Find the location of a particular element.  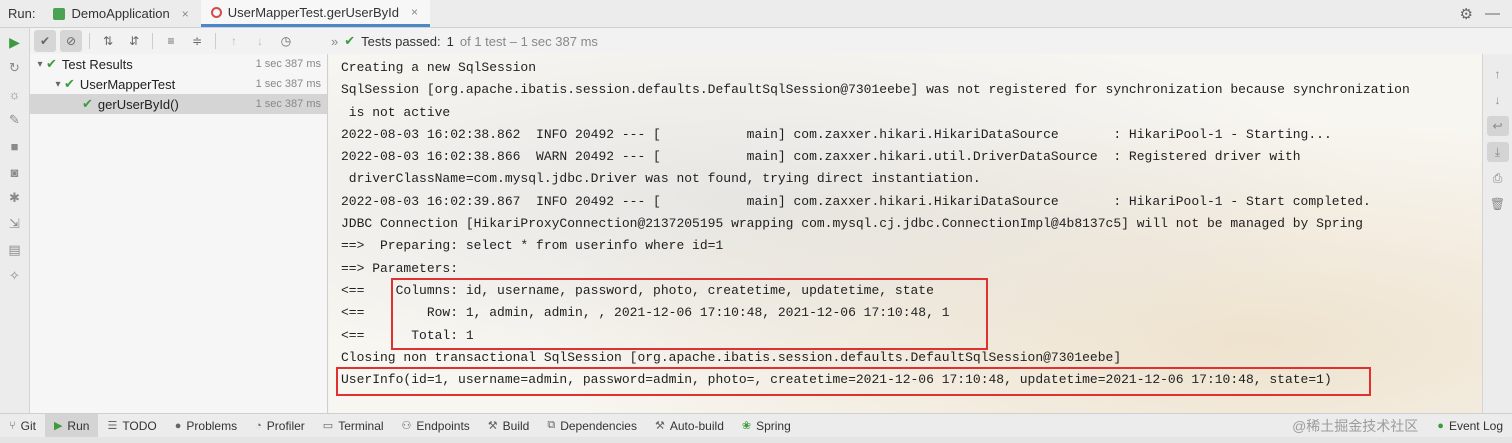

tool-label: Profiler is located at coordinates (285, 425).